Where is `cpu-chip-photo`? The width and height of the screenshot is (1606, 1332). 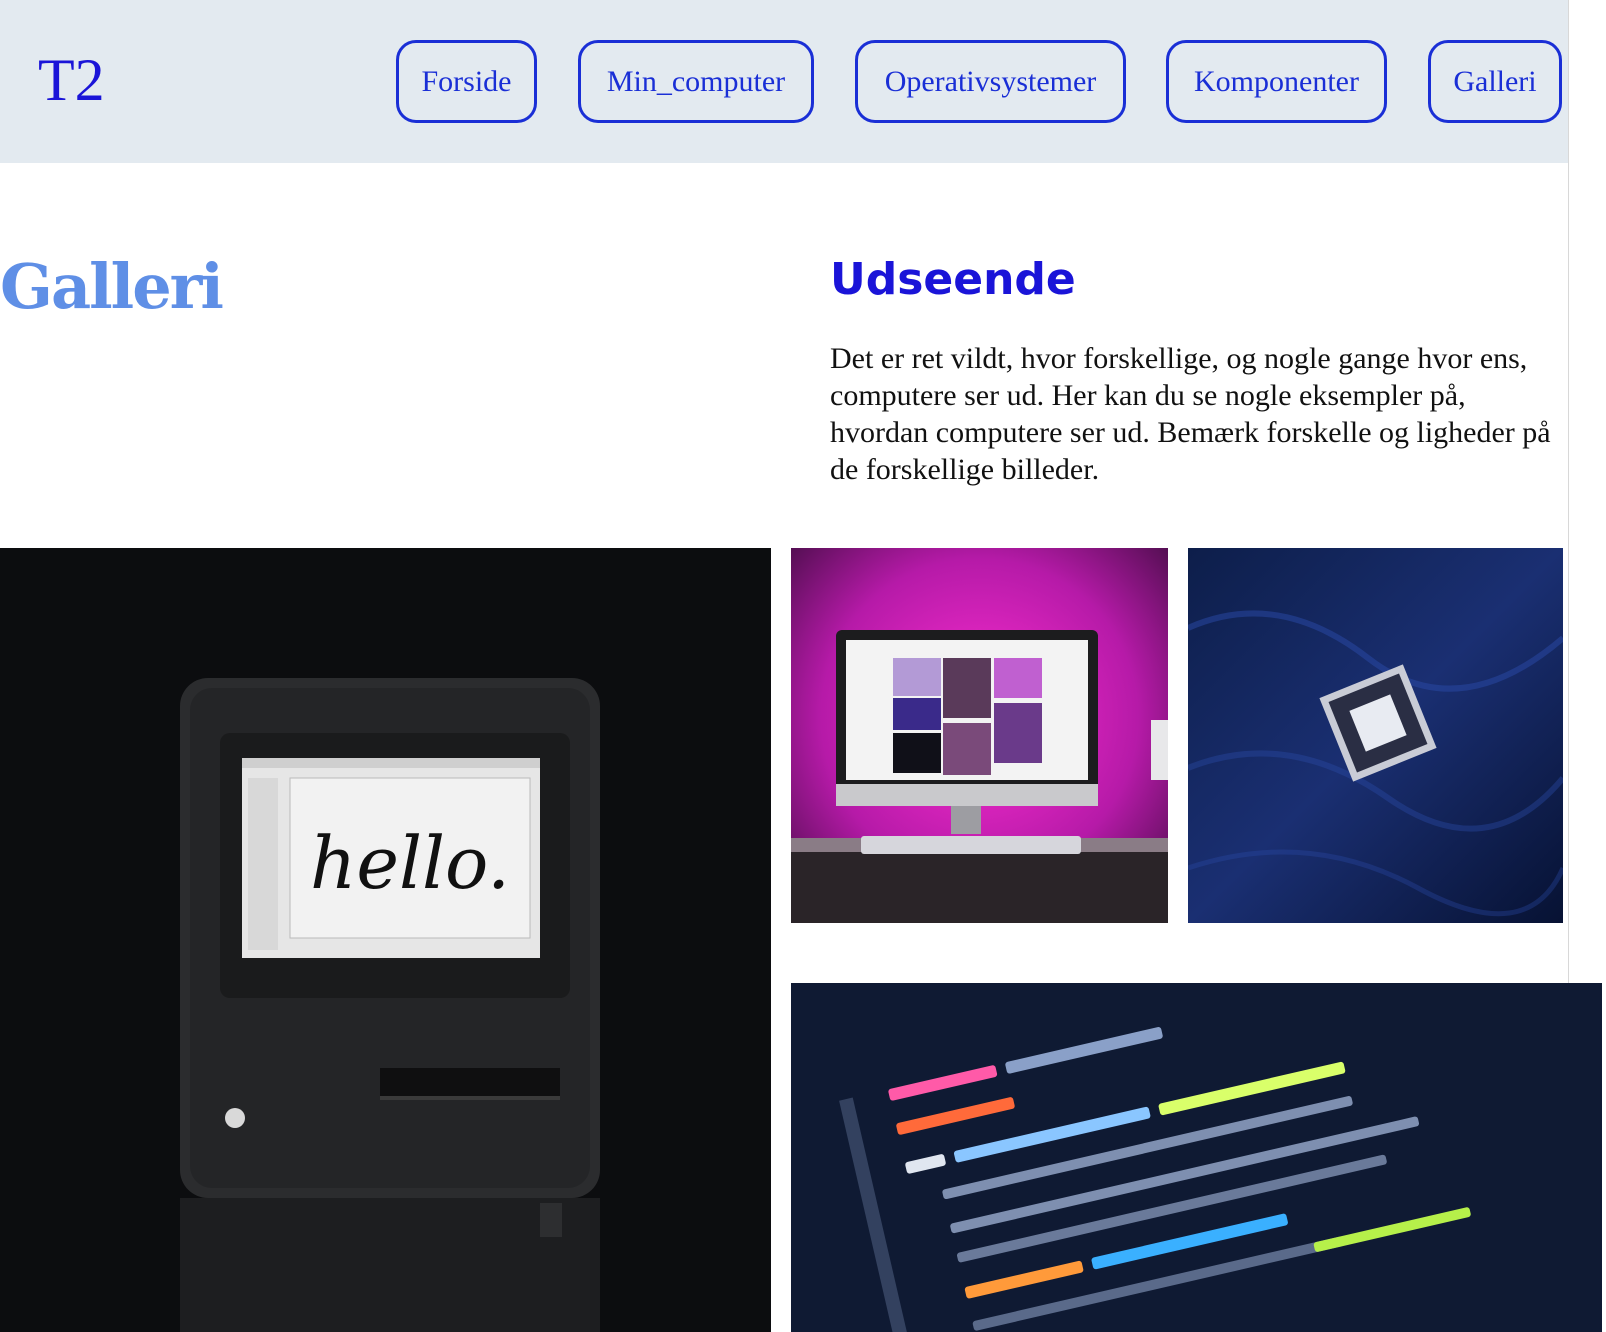 cpu-chip-photo is located at coordinates (1375, 735).